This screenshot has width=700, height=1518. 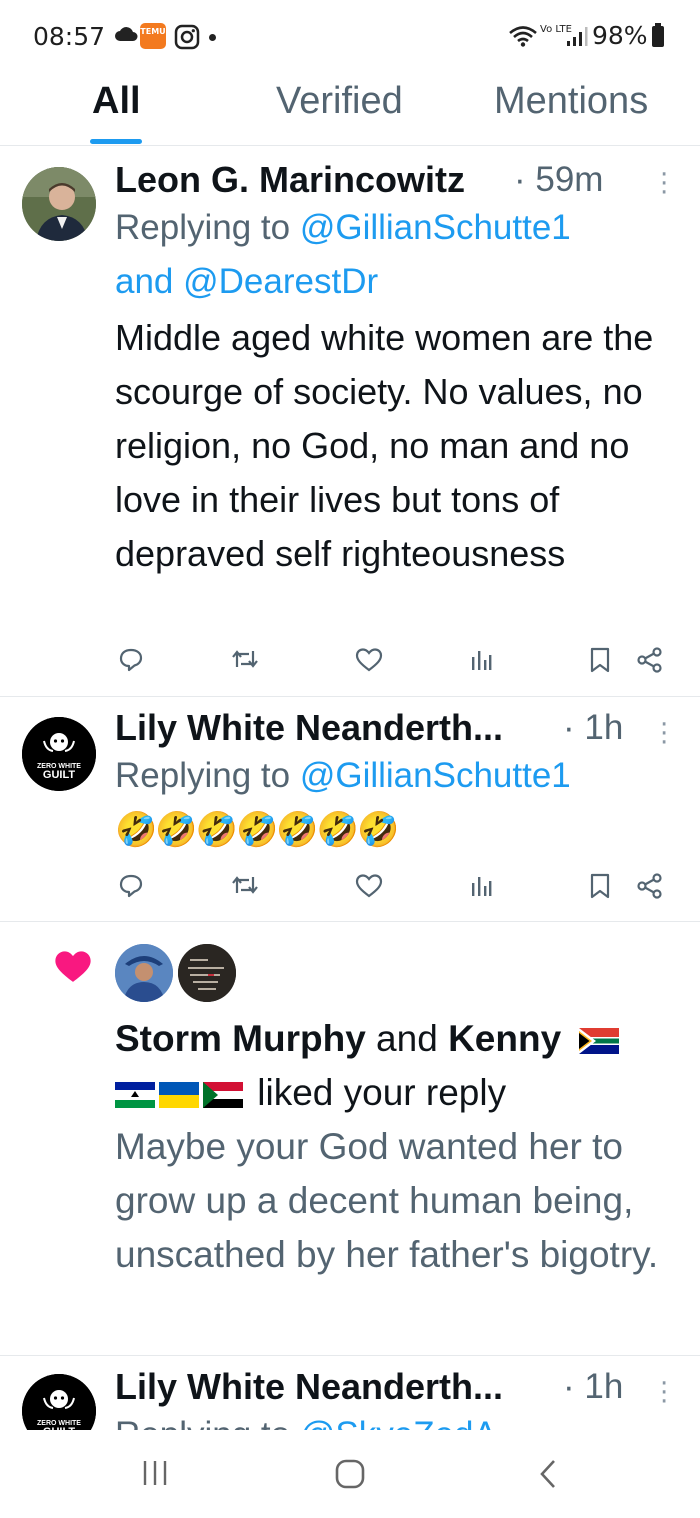 What do you see at coordinates (59, 775) in the screenshot?
I see `logo-text: GUILT` at bounding box center [59, 775].